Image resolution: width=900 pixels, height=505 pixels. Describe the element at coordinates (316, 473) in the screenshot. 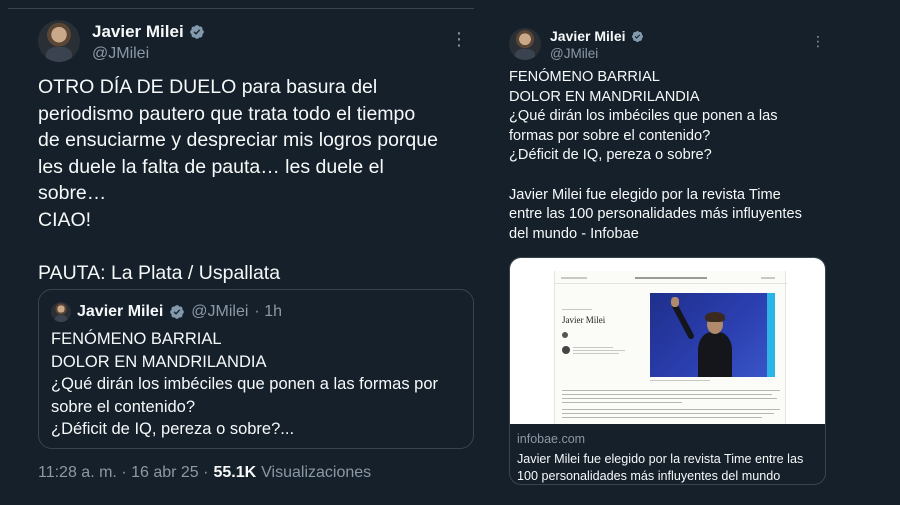

I see `views-label: Visualizaciones` at that location.